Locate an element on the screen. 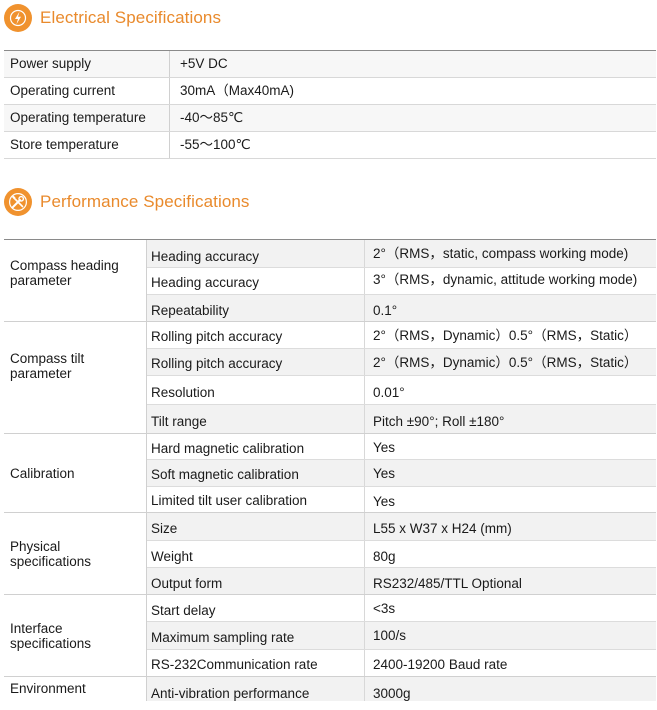  spec-label: Power supply is located at coordinates (87, 64).